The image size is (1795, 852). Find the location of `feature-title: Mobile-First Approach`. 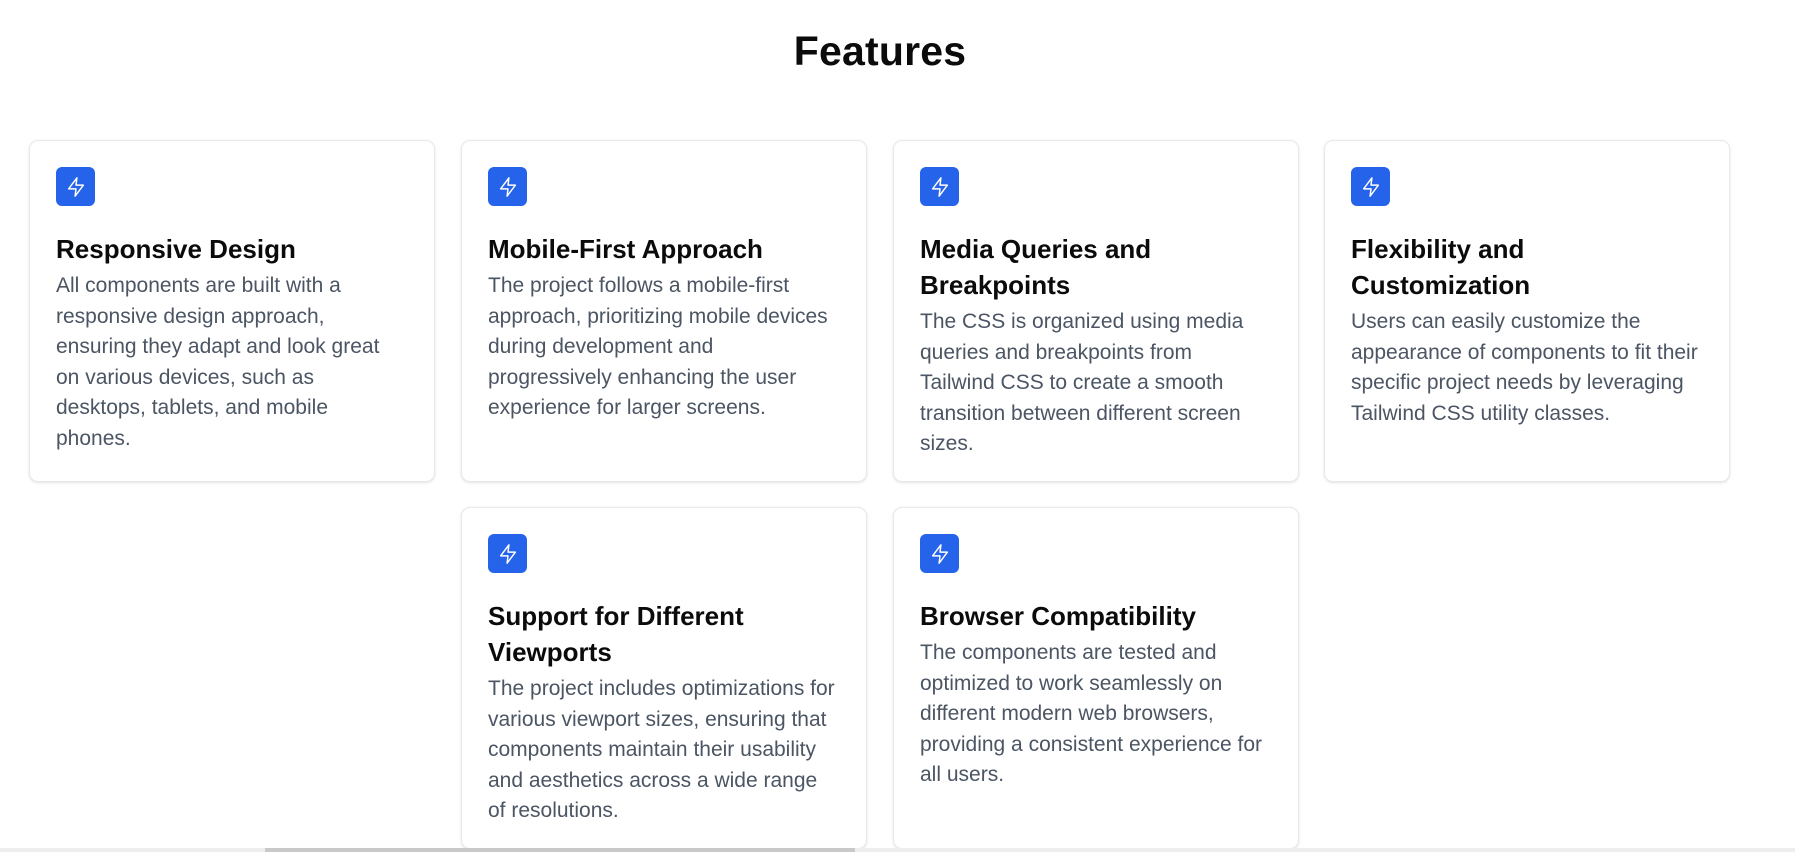

feature-title: Mobile-First Approach is located at coordinates (625, 249).